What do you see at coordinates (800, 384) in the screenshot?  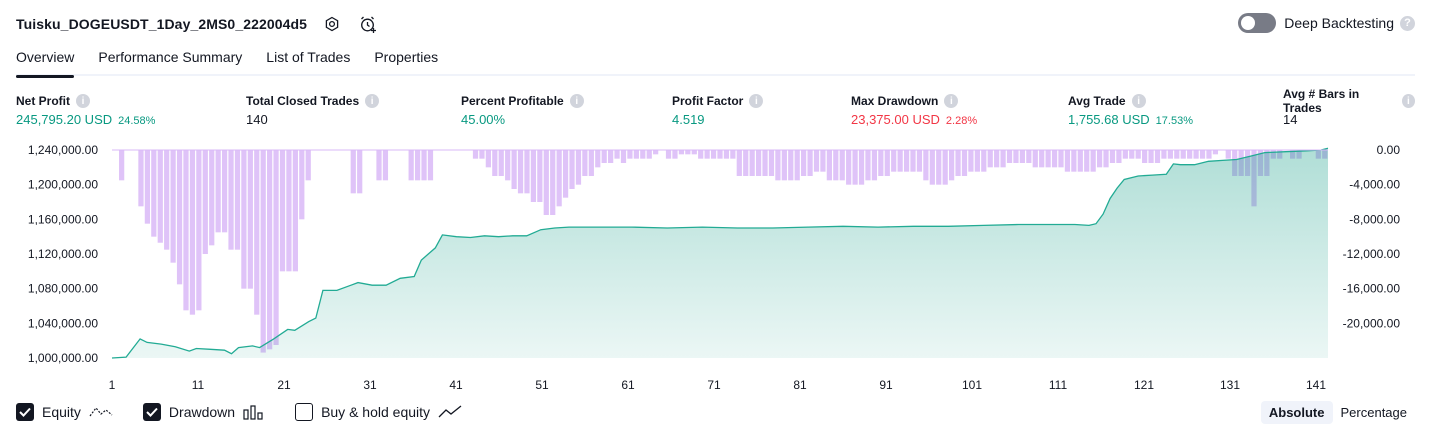 I see `x-tick-label: 81` at bounding box center [800, 384].